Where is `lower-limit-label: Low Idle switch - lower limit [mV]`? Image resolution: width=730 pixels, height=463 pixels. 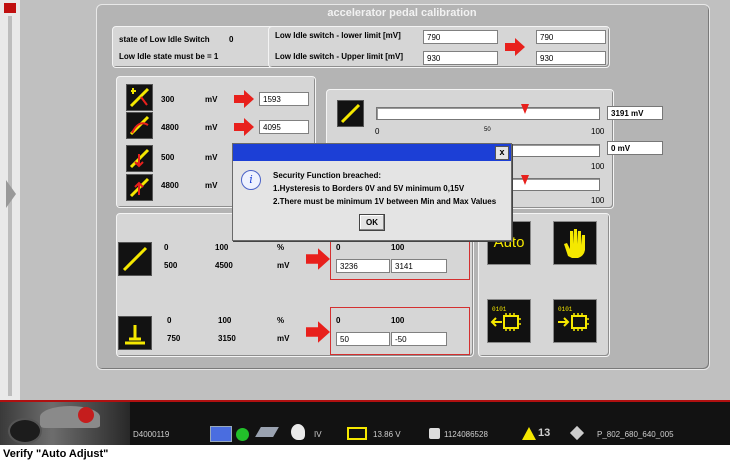 lower-limit-label: Low Idle switch - lower limit [mV] is located at coordinates (338, 35).